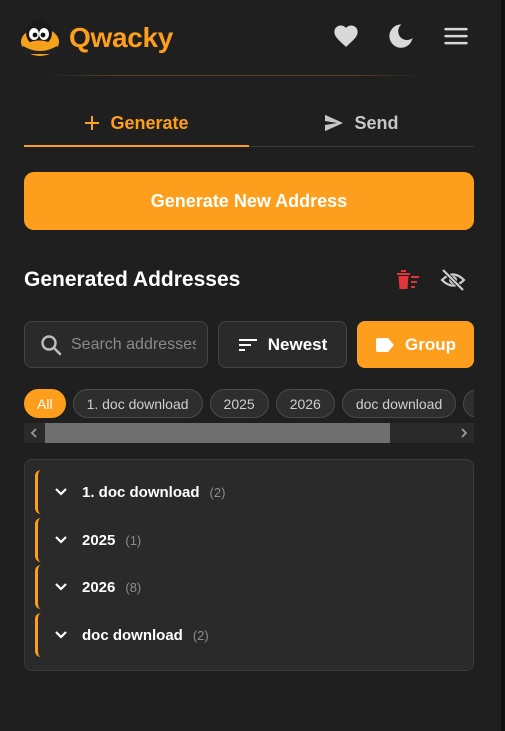 This screenshot has height=731, width=505. I want to click on eye-off-icon, so click(453, 280).